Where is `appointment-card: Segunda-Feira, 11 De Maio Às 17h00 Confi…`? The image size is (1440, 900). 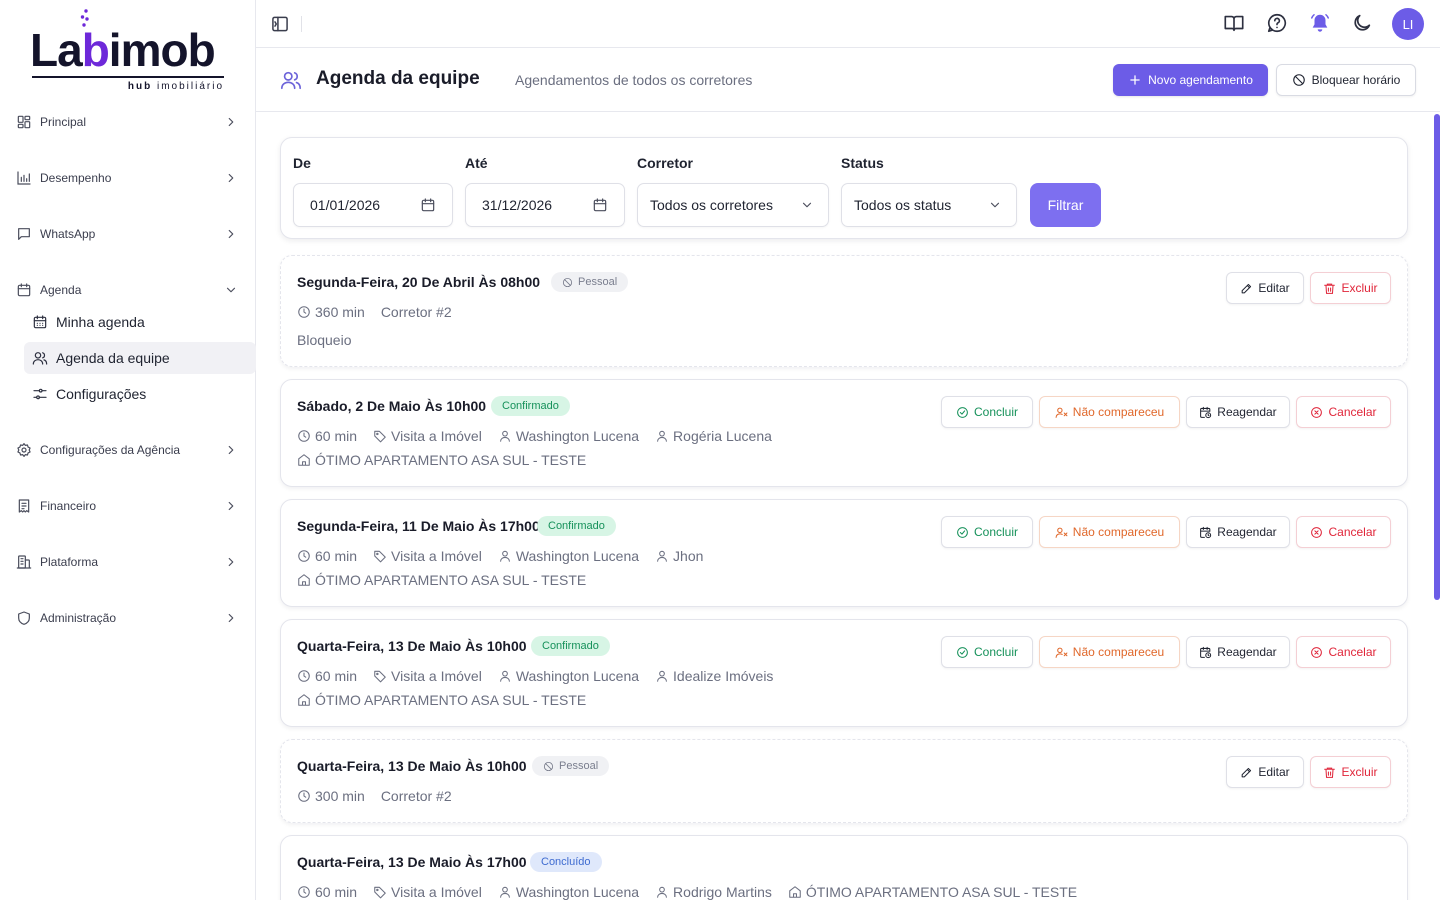
appointment-card: Segunda-Feira, 11 De Maio Às 17h00 Confi… is located at coordinates (844, 553).